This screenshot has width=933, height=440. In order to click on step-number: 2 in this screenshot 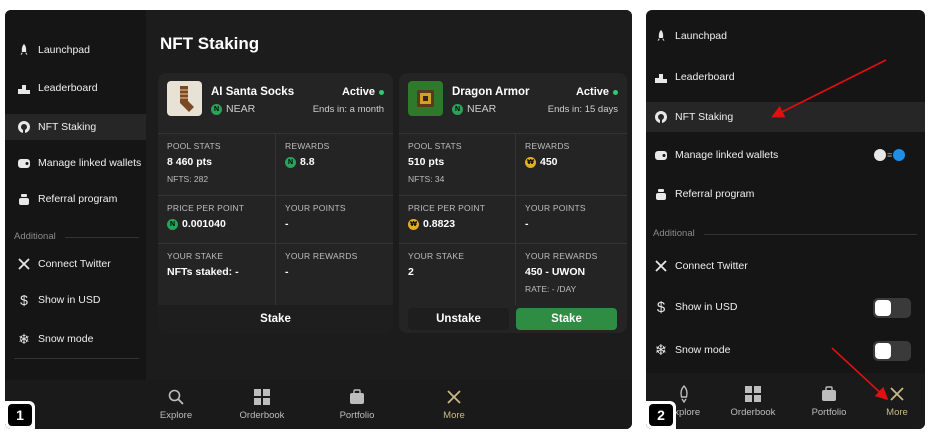, I will do `click(661, 415)`.